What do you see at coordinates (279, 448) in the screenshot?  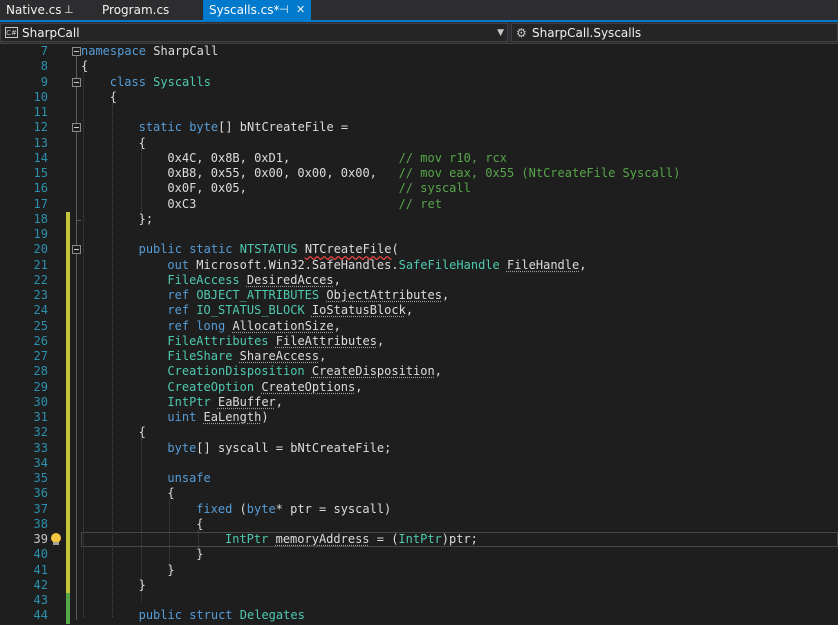 I see `code-line: byte[] syscall = bNtCreateFile;` at bounding box center [279, 448].